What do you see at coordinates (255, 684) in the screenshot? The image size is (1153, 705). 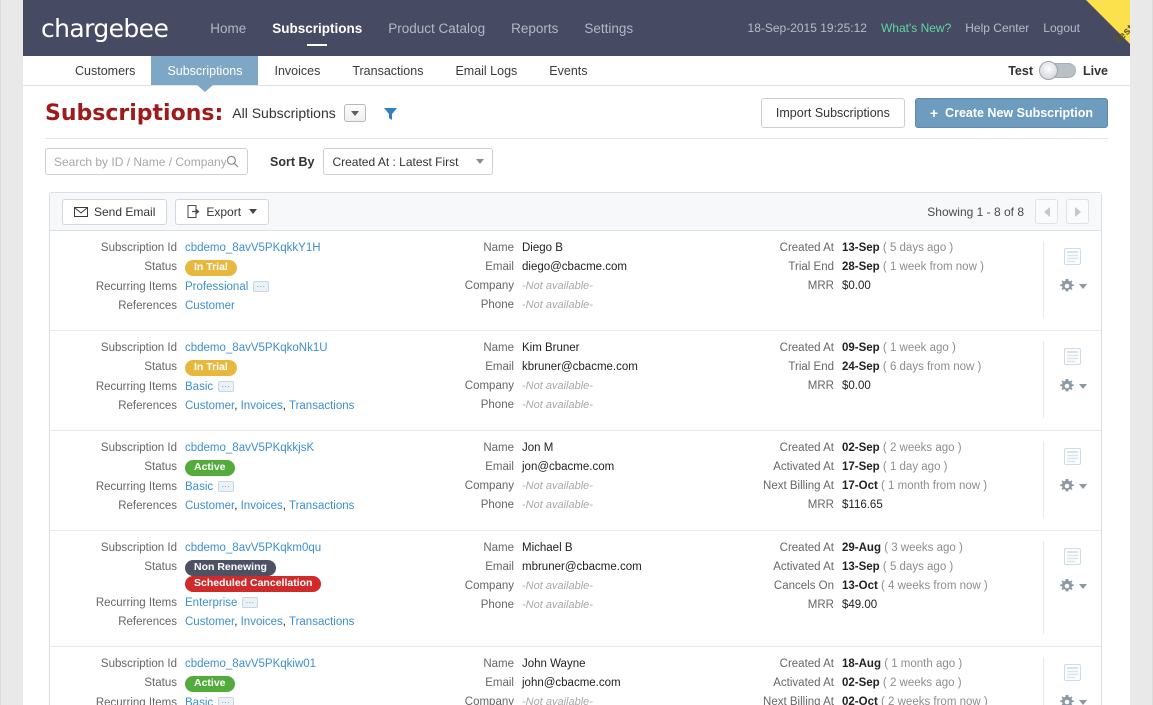 I see `field-row: Status Active` at bounding box center [255, 684].